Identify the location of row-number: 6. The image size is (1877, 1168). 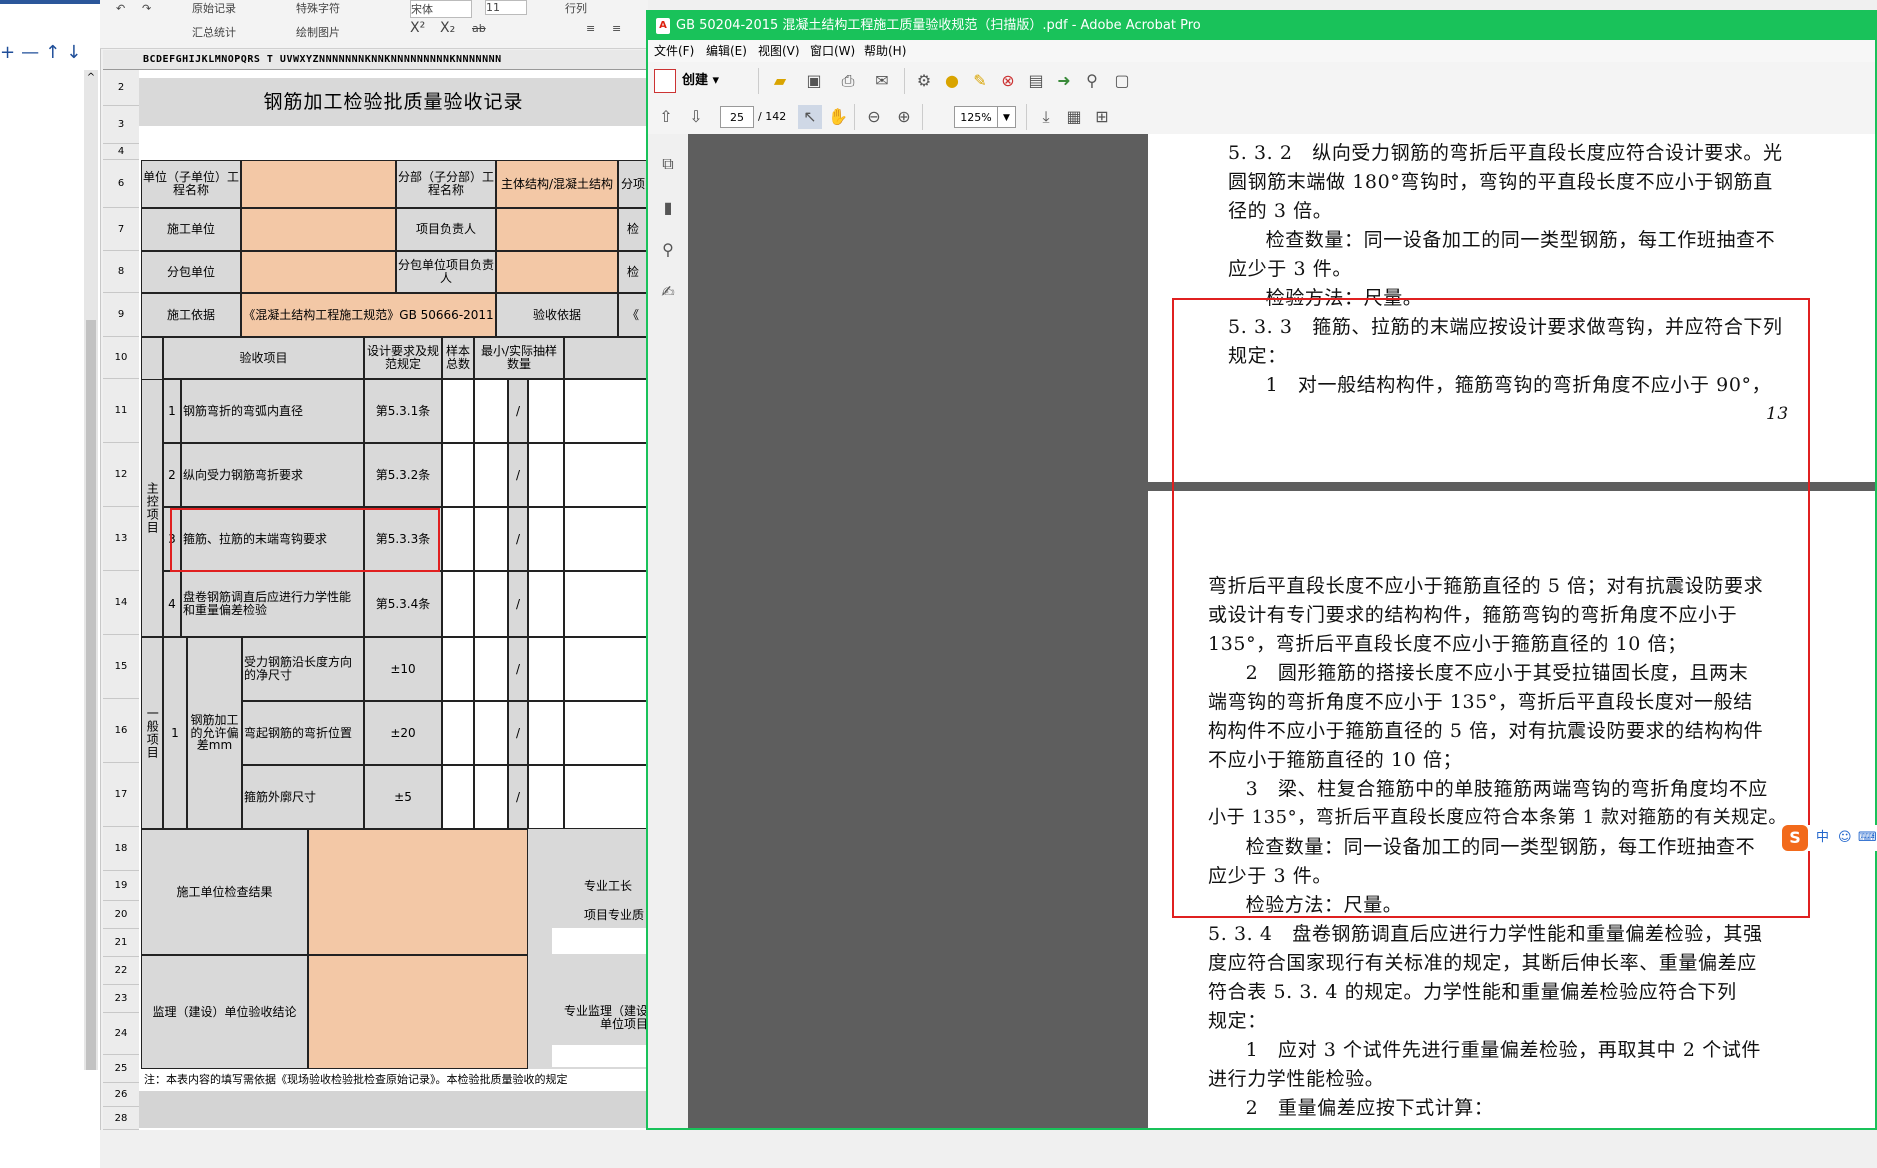
(121, 184).